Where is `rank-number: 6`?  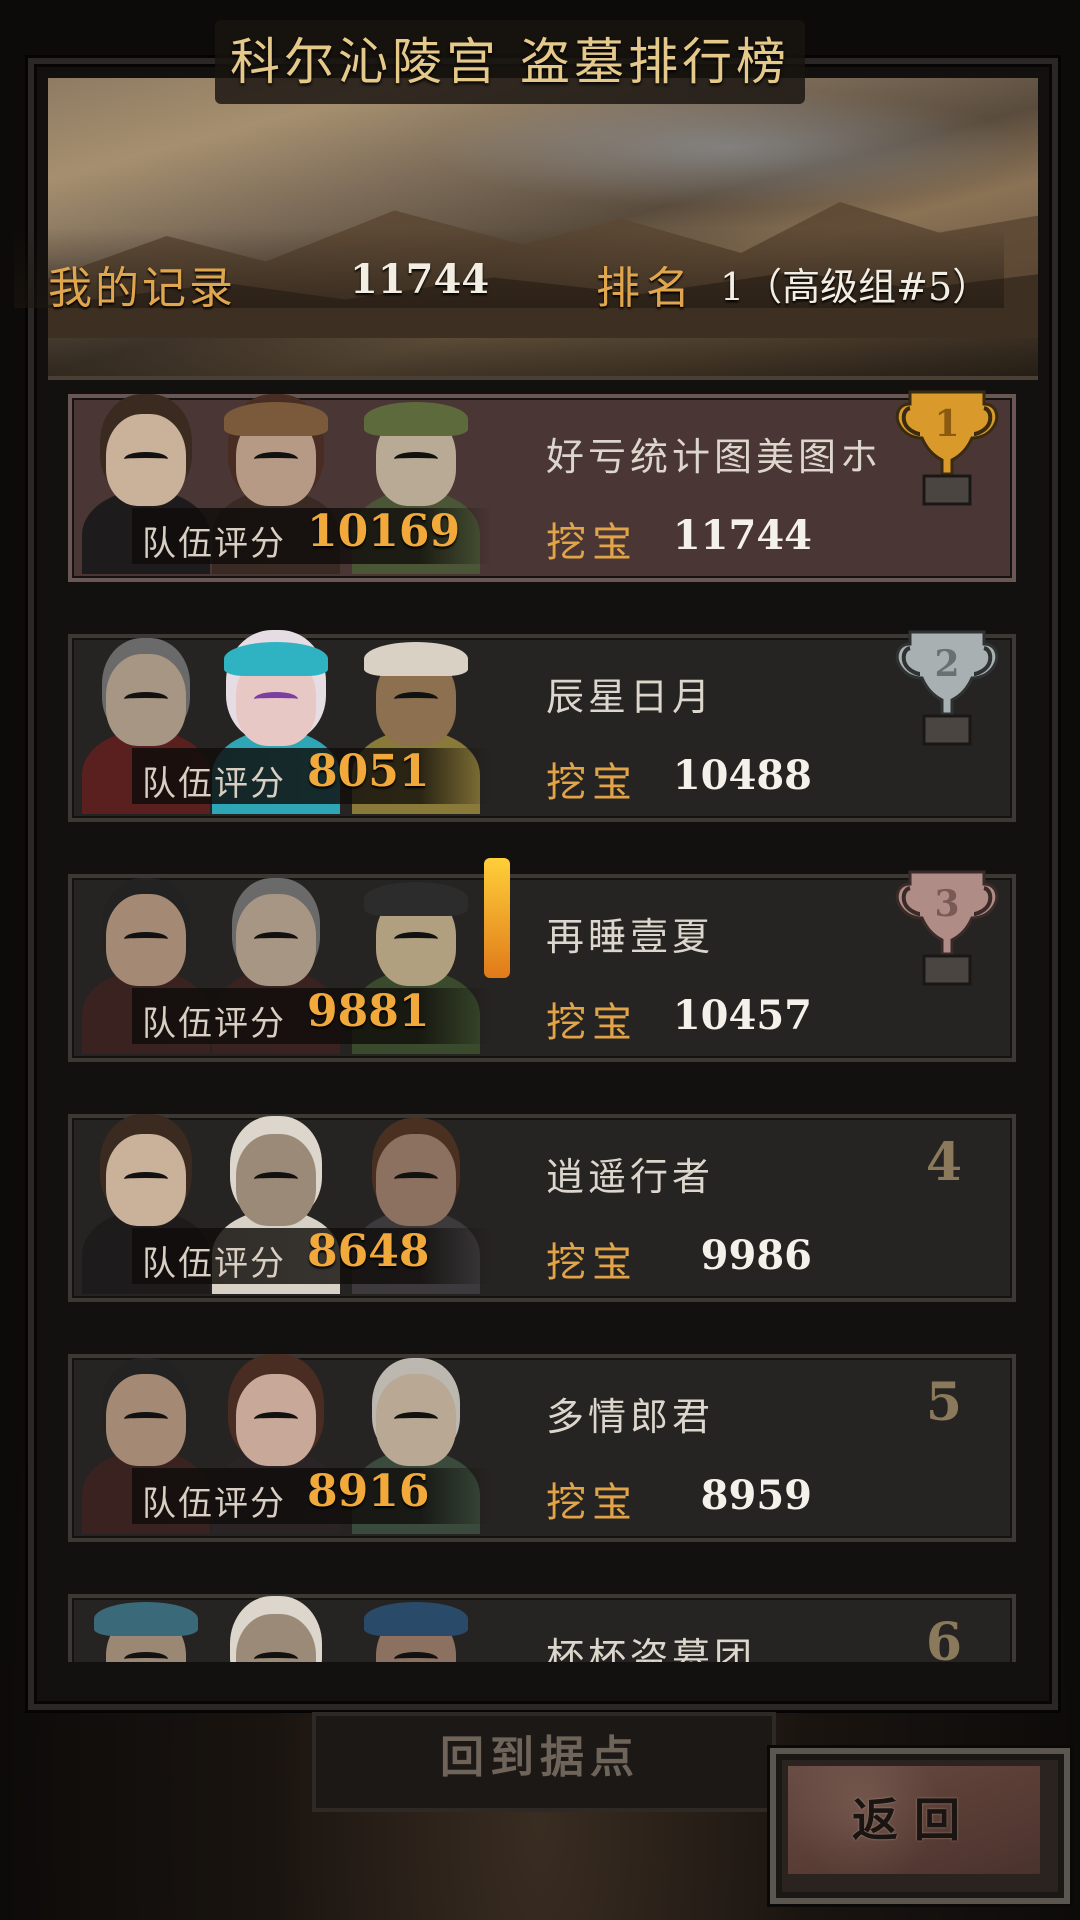
rank-number: 6 is located at coordinates (943, 1637).